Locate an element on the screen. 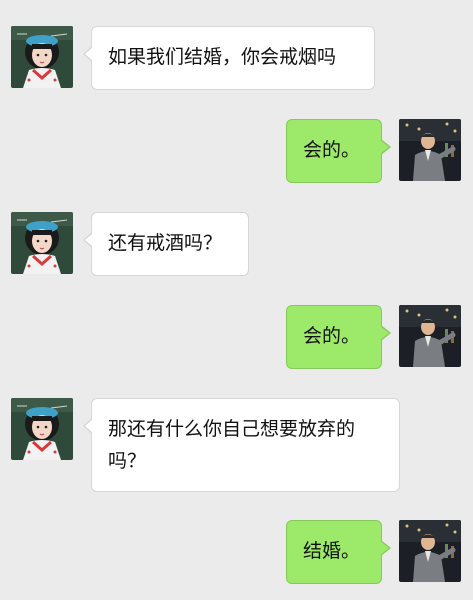  outgoing-message-bubble: 结婚。 is located at coordinates (338, 552).